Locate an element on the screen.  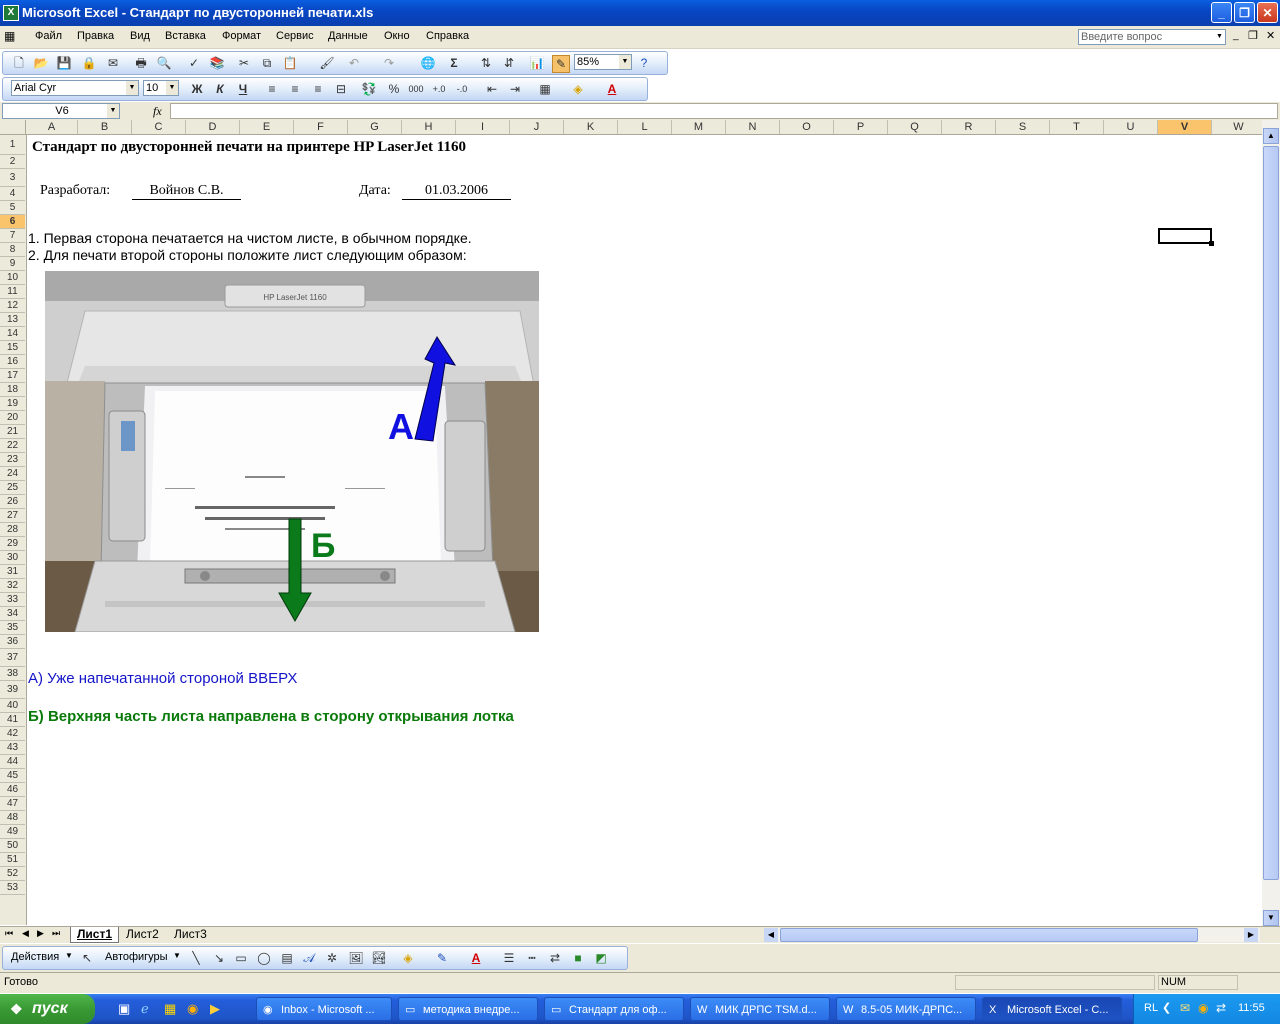
line-icon: ╲ is located at coordinates (196, 958).